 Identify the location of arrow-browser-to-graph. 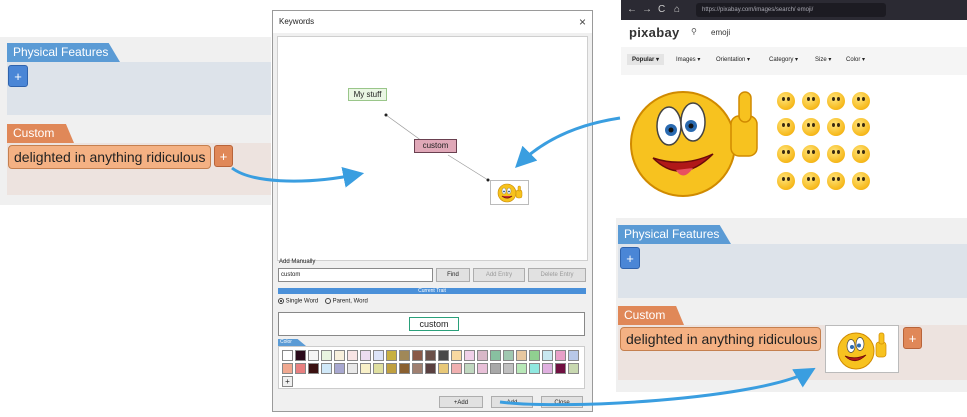
(568, 142).